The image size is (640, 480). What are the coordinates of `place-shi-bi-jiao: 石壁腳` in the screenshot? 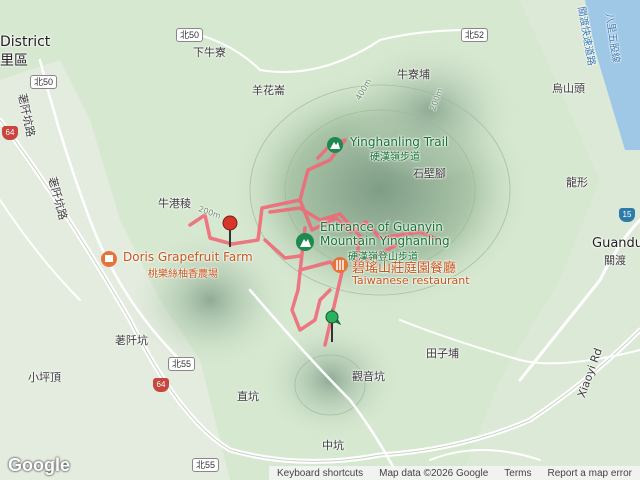 It's located at (429, 173).